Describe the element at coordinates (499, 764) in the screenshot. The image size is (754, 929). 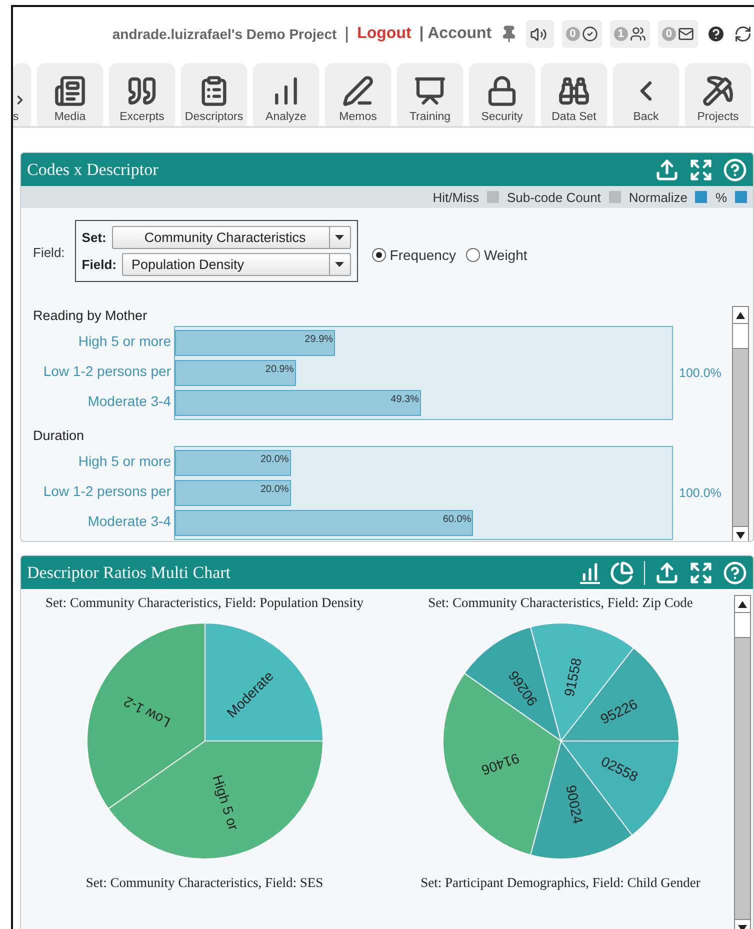
I see `slice-label: 91406` at that location.